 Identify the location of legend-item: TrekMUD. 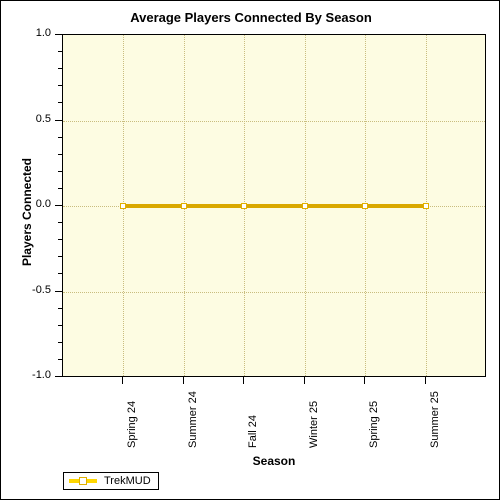
(110, 481).